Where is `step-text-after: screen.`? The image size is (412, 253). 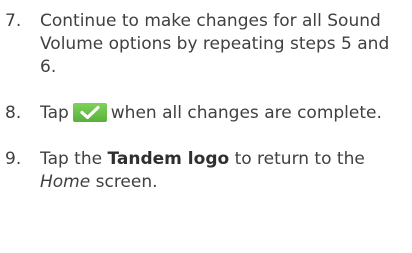
step-text-after: screen. is located at coordinates (126, 182).